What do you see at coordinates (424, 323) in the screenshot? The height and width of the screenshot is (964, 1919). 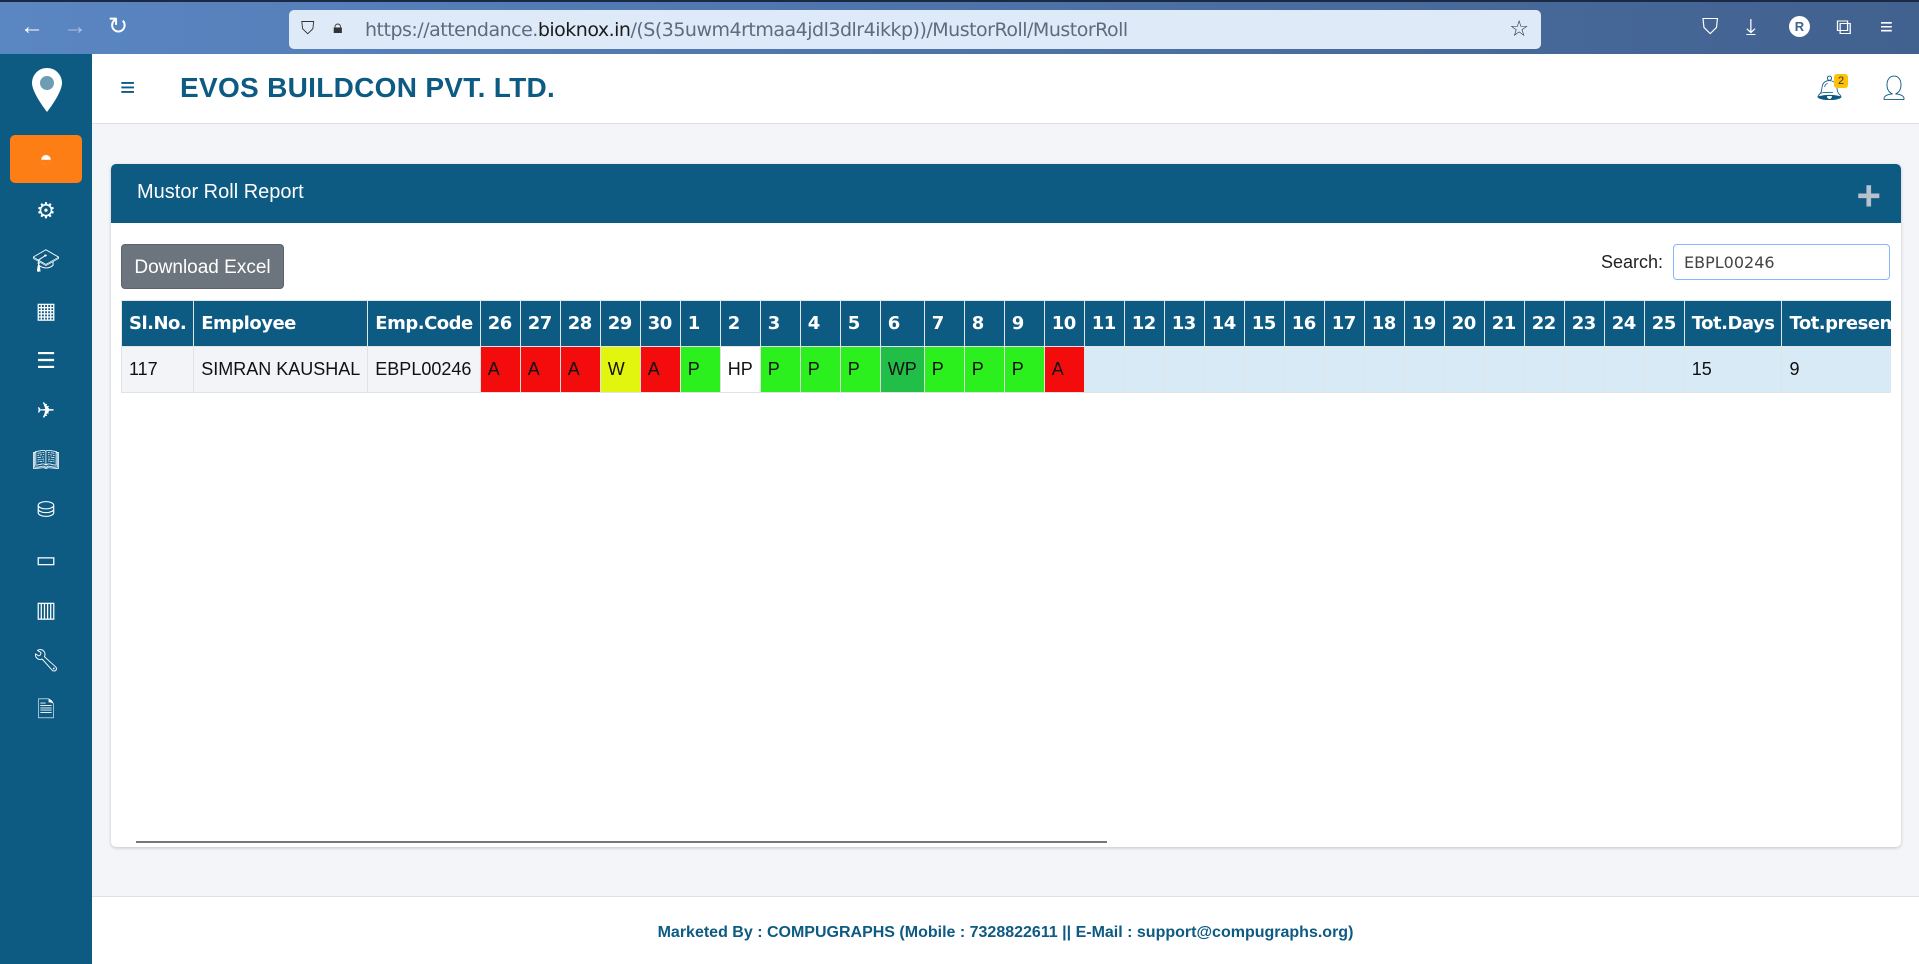 I see `column-header: Emp.Code` at bounding box center [424, 323].